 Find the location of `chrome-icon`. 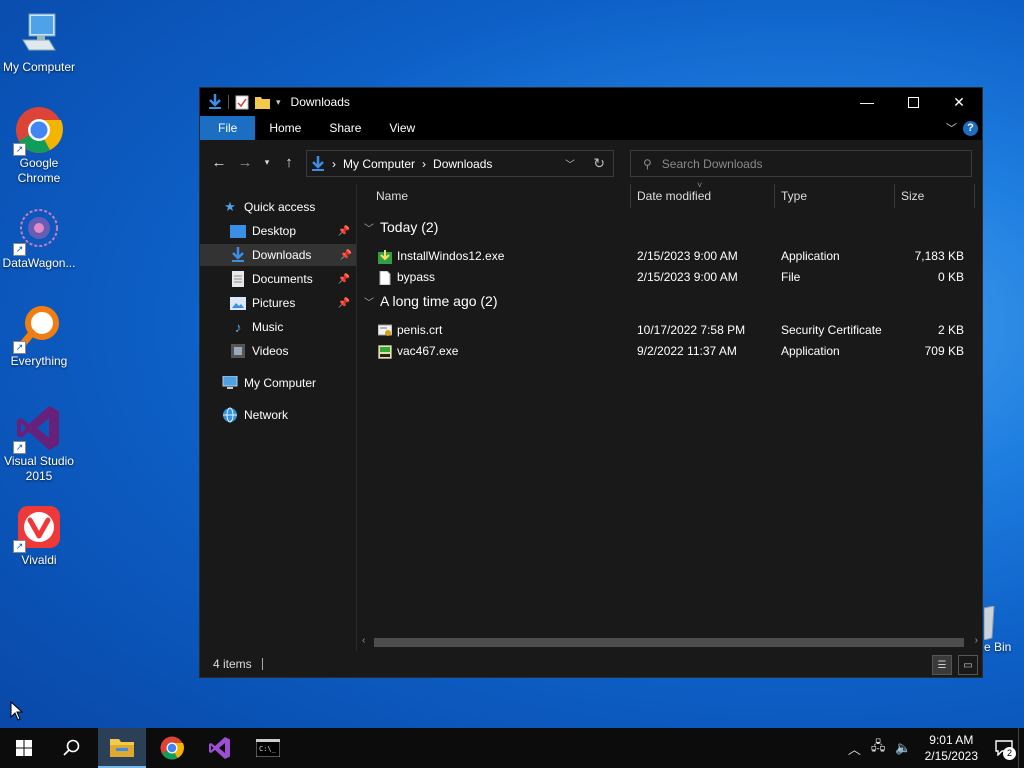

chrome-icon is located at coordinates (172, 748).